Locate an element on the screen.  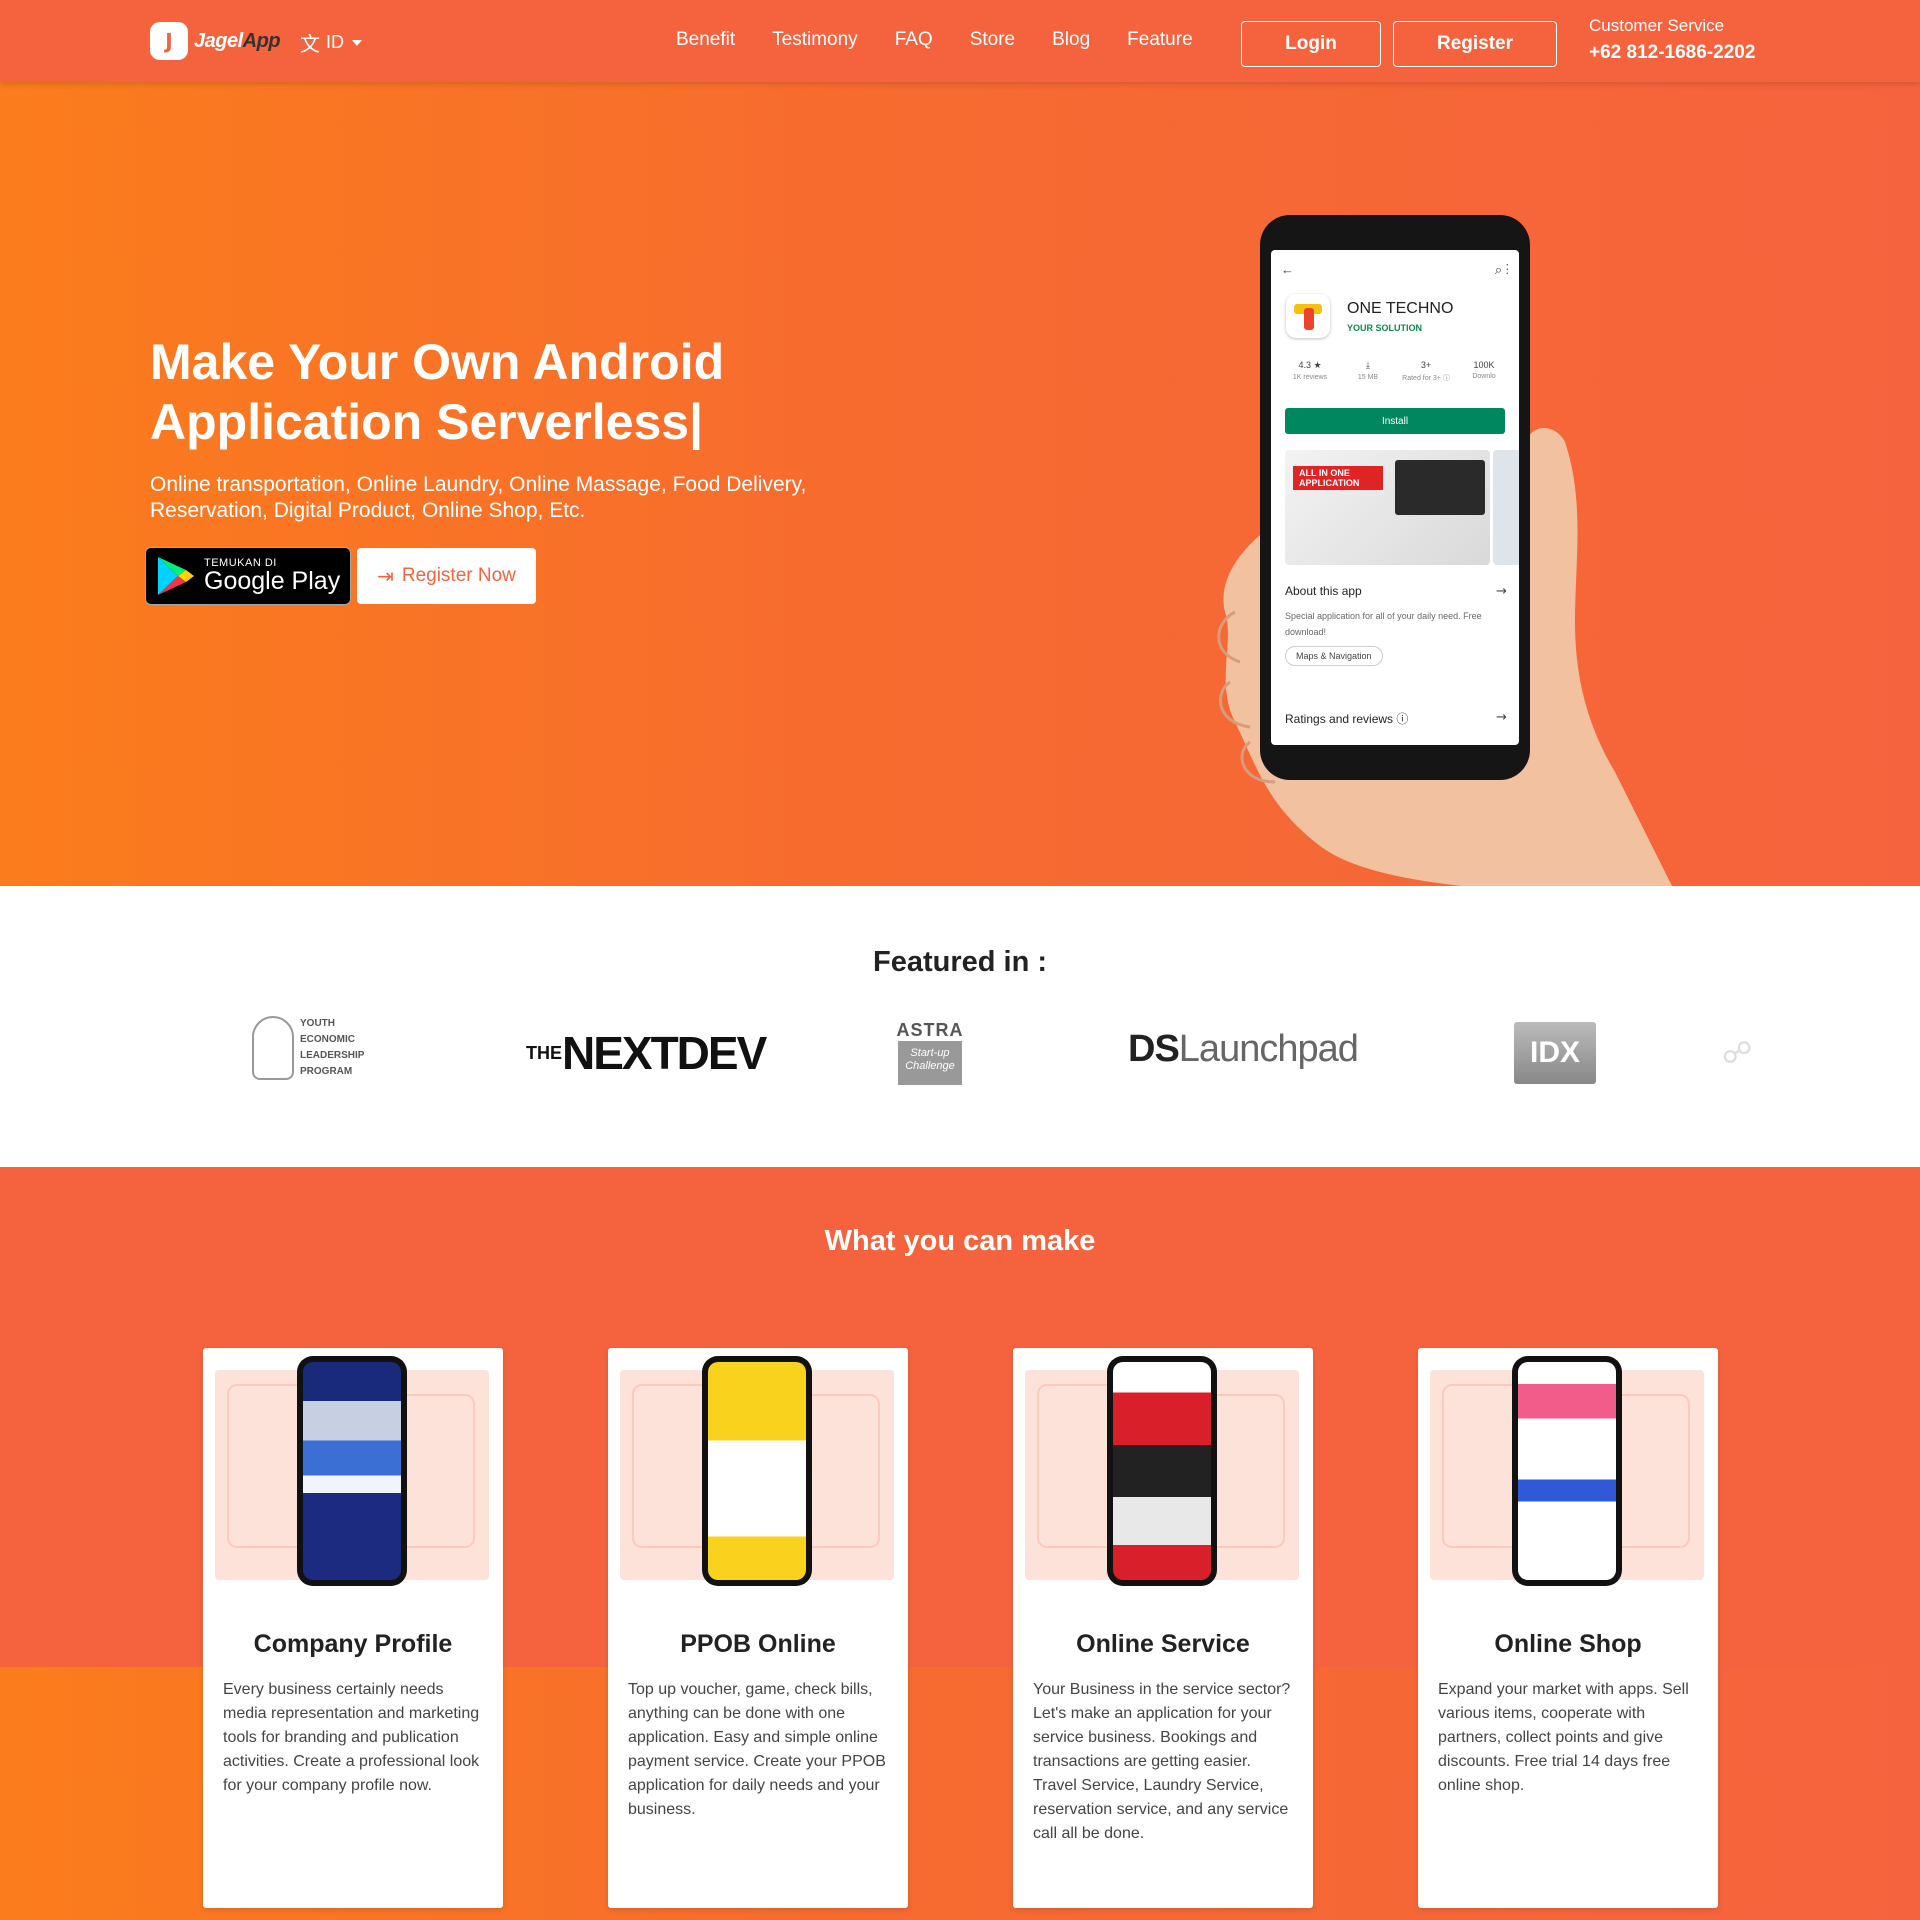
nav-link-store: Store is located at coordinates (992, 40).